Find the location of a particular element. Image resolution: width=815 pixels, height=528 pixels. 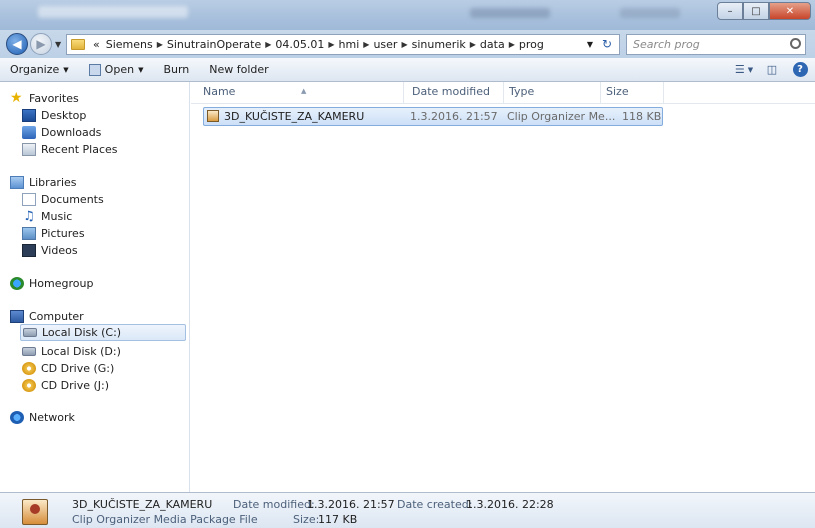

music-icon: ♫ is located at coordinates (29, 216).